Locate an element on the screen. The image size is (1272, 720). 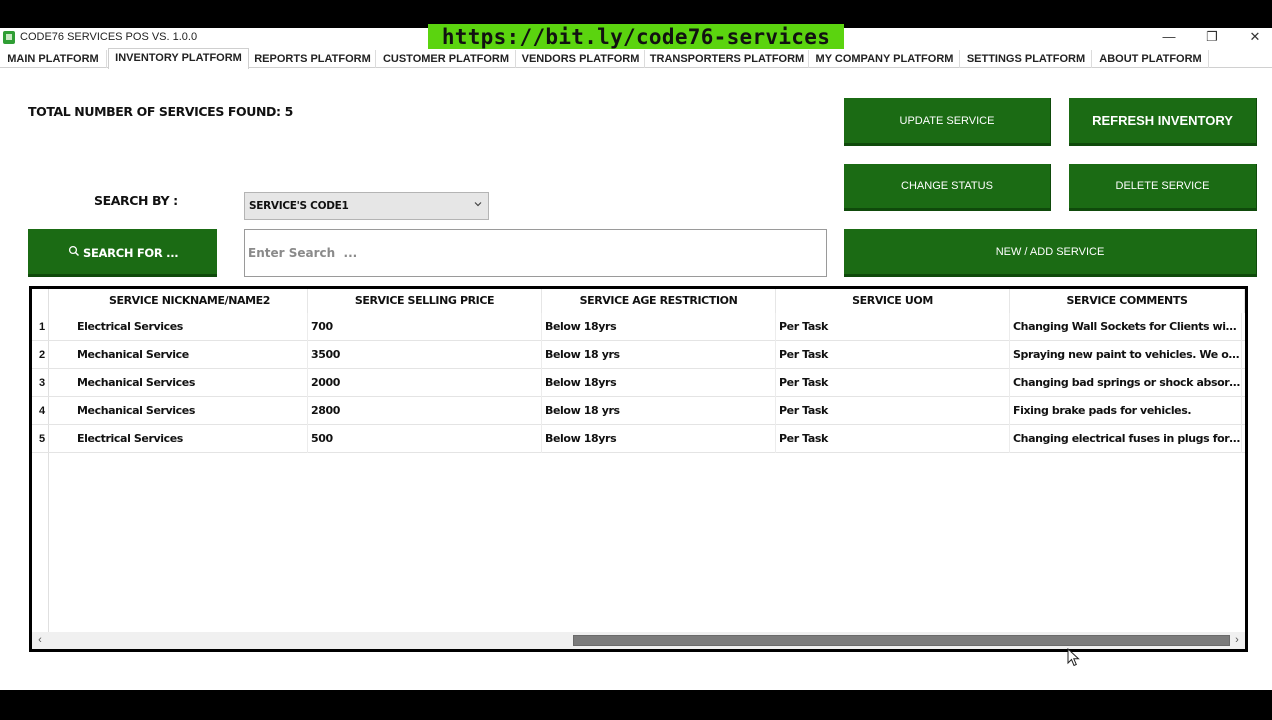
search-field-selected: SERVICE'S CODE1 is located at coordinates (299, 206).